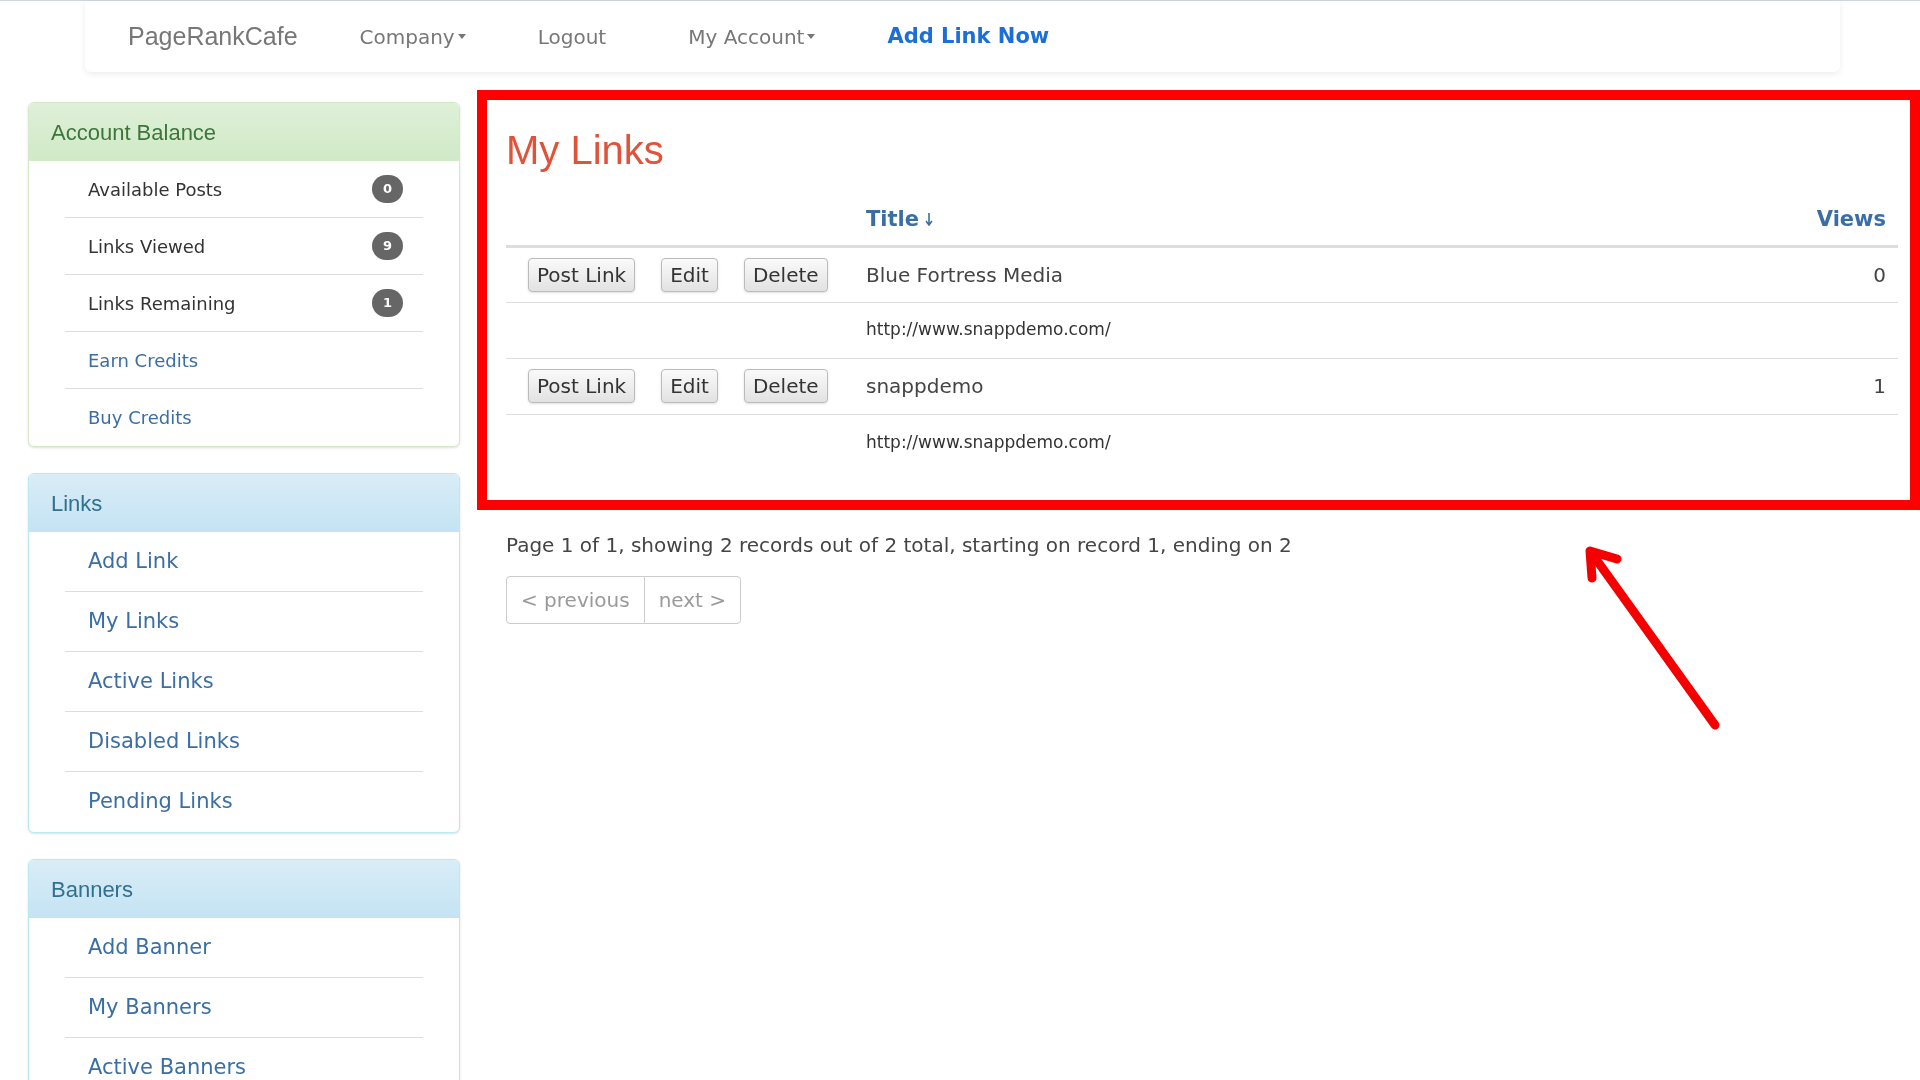 The image size is (1920, 1080). I want to click on sidebar-link: Earn Credits, so click(143, 360).